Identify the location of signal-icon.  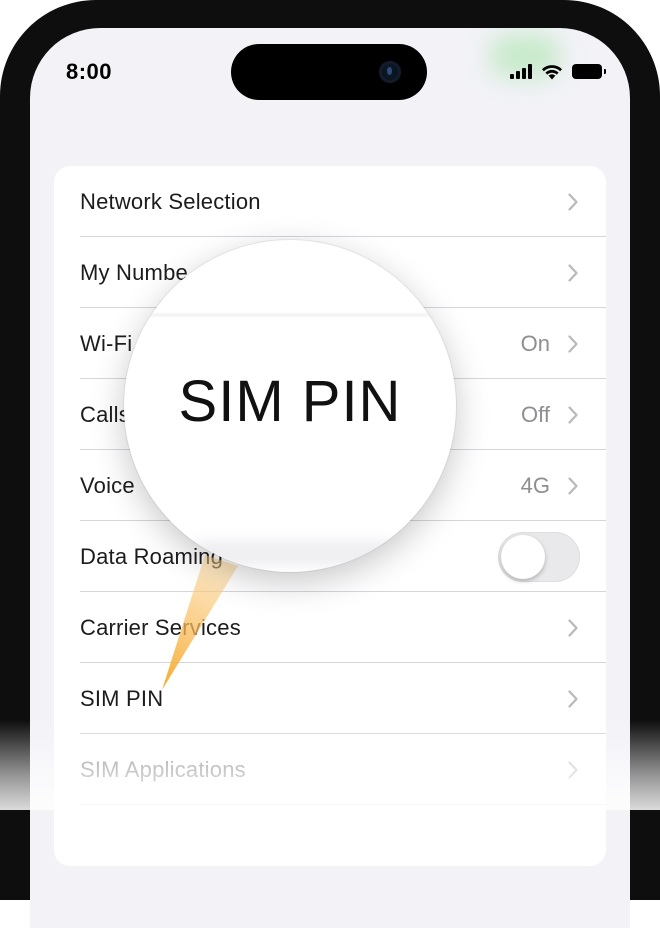
(521, 71).